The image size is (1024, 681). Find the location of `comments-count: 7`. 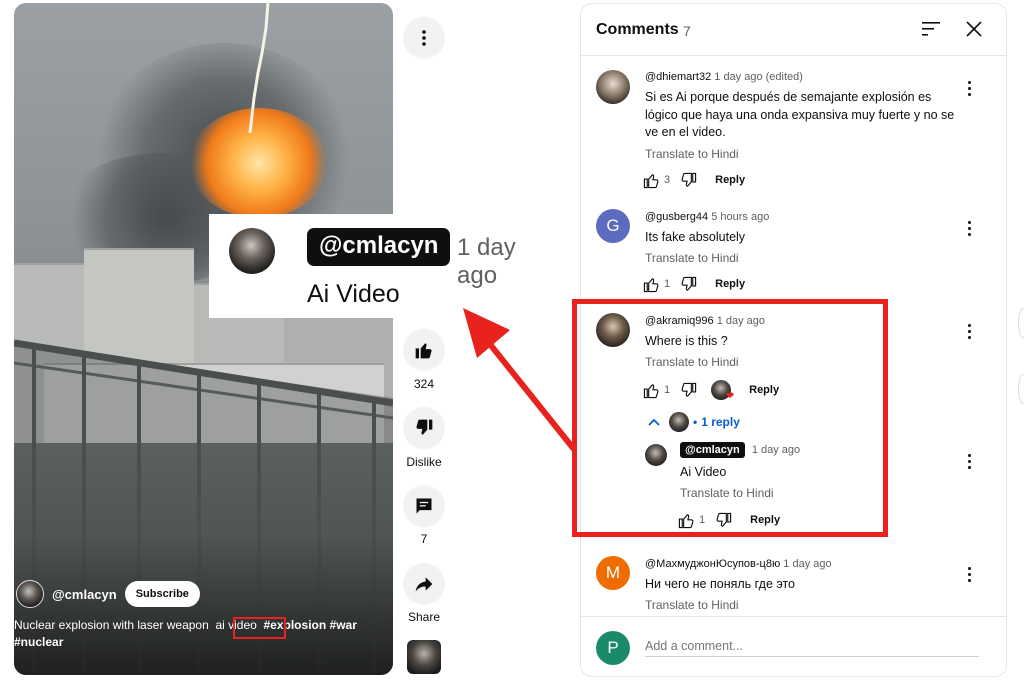

comments-count: 7 is located at coordinates (687, 31).